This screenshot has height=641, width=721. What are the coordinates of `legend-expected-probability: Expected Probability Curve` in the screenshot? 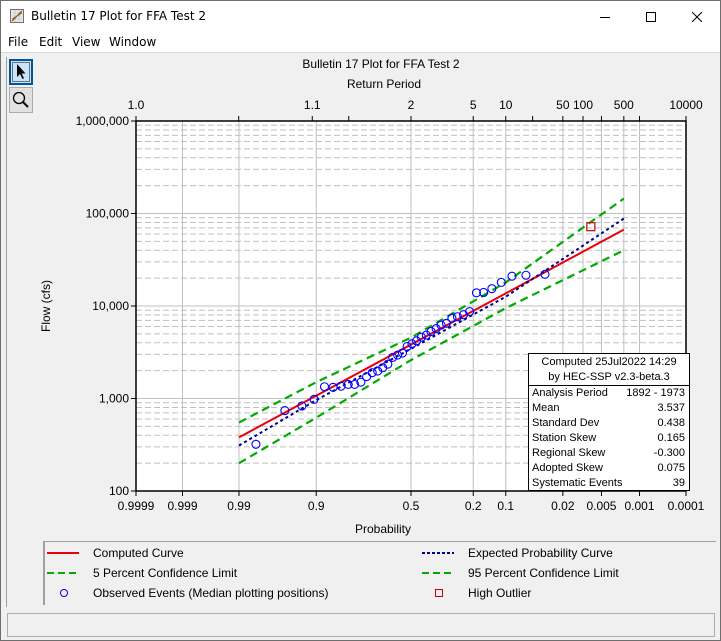 It's located at (516, 553).